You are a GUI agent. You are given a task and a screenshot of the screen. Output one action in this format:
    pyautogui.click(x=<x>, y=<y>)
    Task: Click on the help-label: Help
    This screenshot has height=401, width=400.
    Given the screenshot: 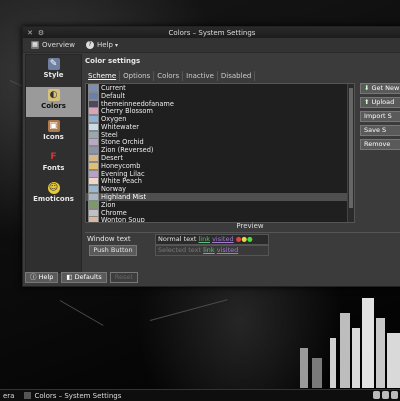 What is the action you would take?
    pyautogui.click(x=104, y=45)
    